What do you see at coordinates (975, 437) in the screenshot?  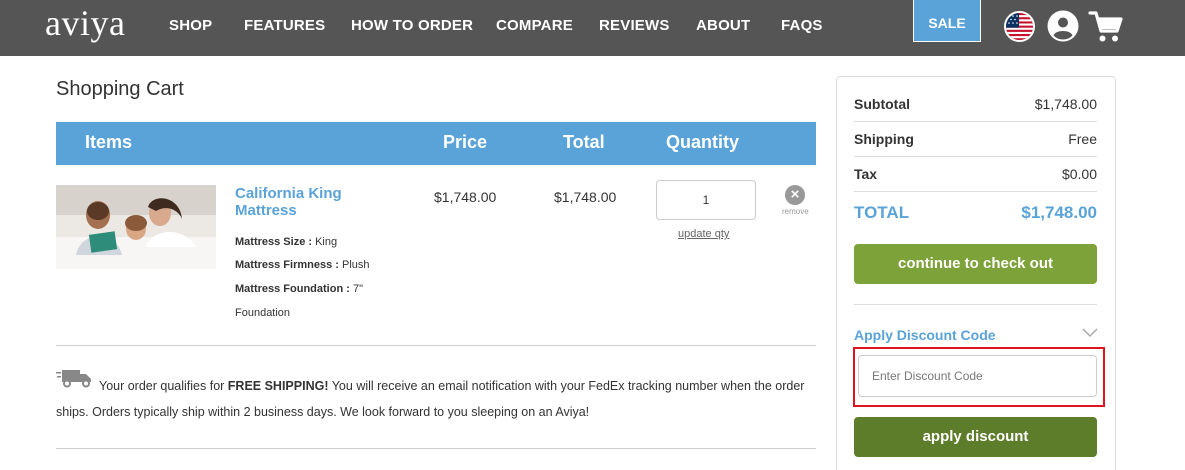 I see `apply-discount-button: apply discount` at bounding box center [975, 437].